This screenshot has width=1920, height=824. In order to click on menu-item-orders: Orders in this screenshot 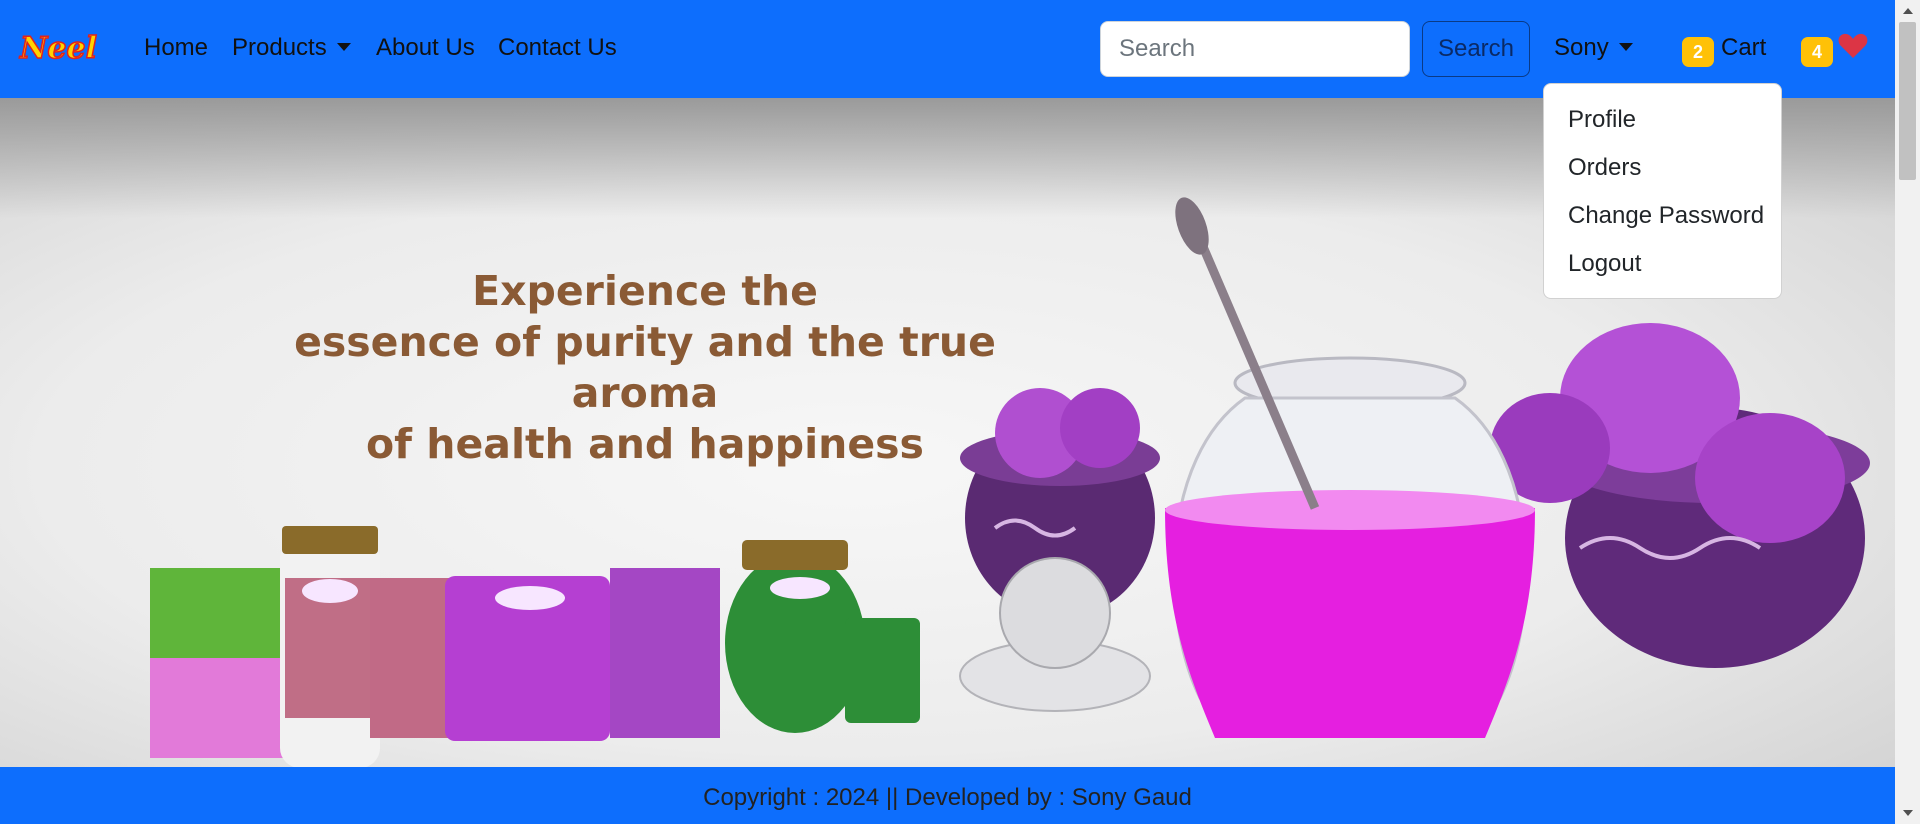, I will do `click(1662, 168)`.